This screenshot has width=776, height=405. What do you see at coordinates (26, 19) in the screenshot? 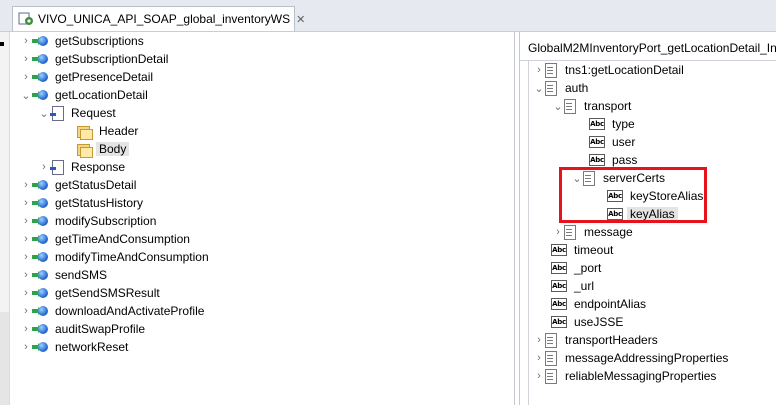
I see `web-service-icon` at bounding box center [26, 19].